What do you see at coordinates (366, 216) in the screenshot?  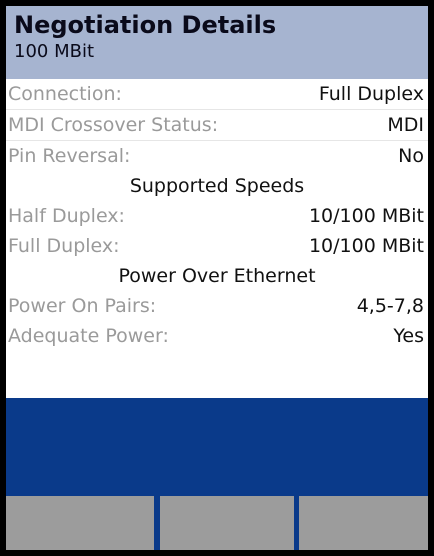 I see `half-duplex-value: 10/100 MBit` at bounding box center [366, 216].